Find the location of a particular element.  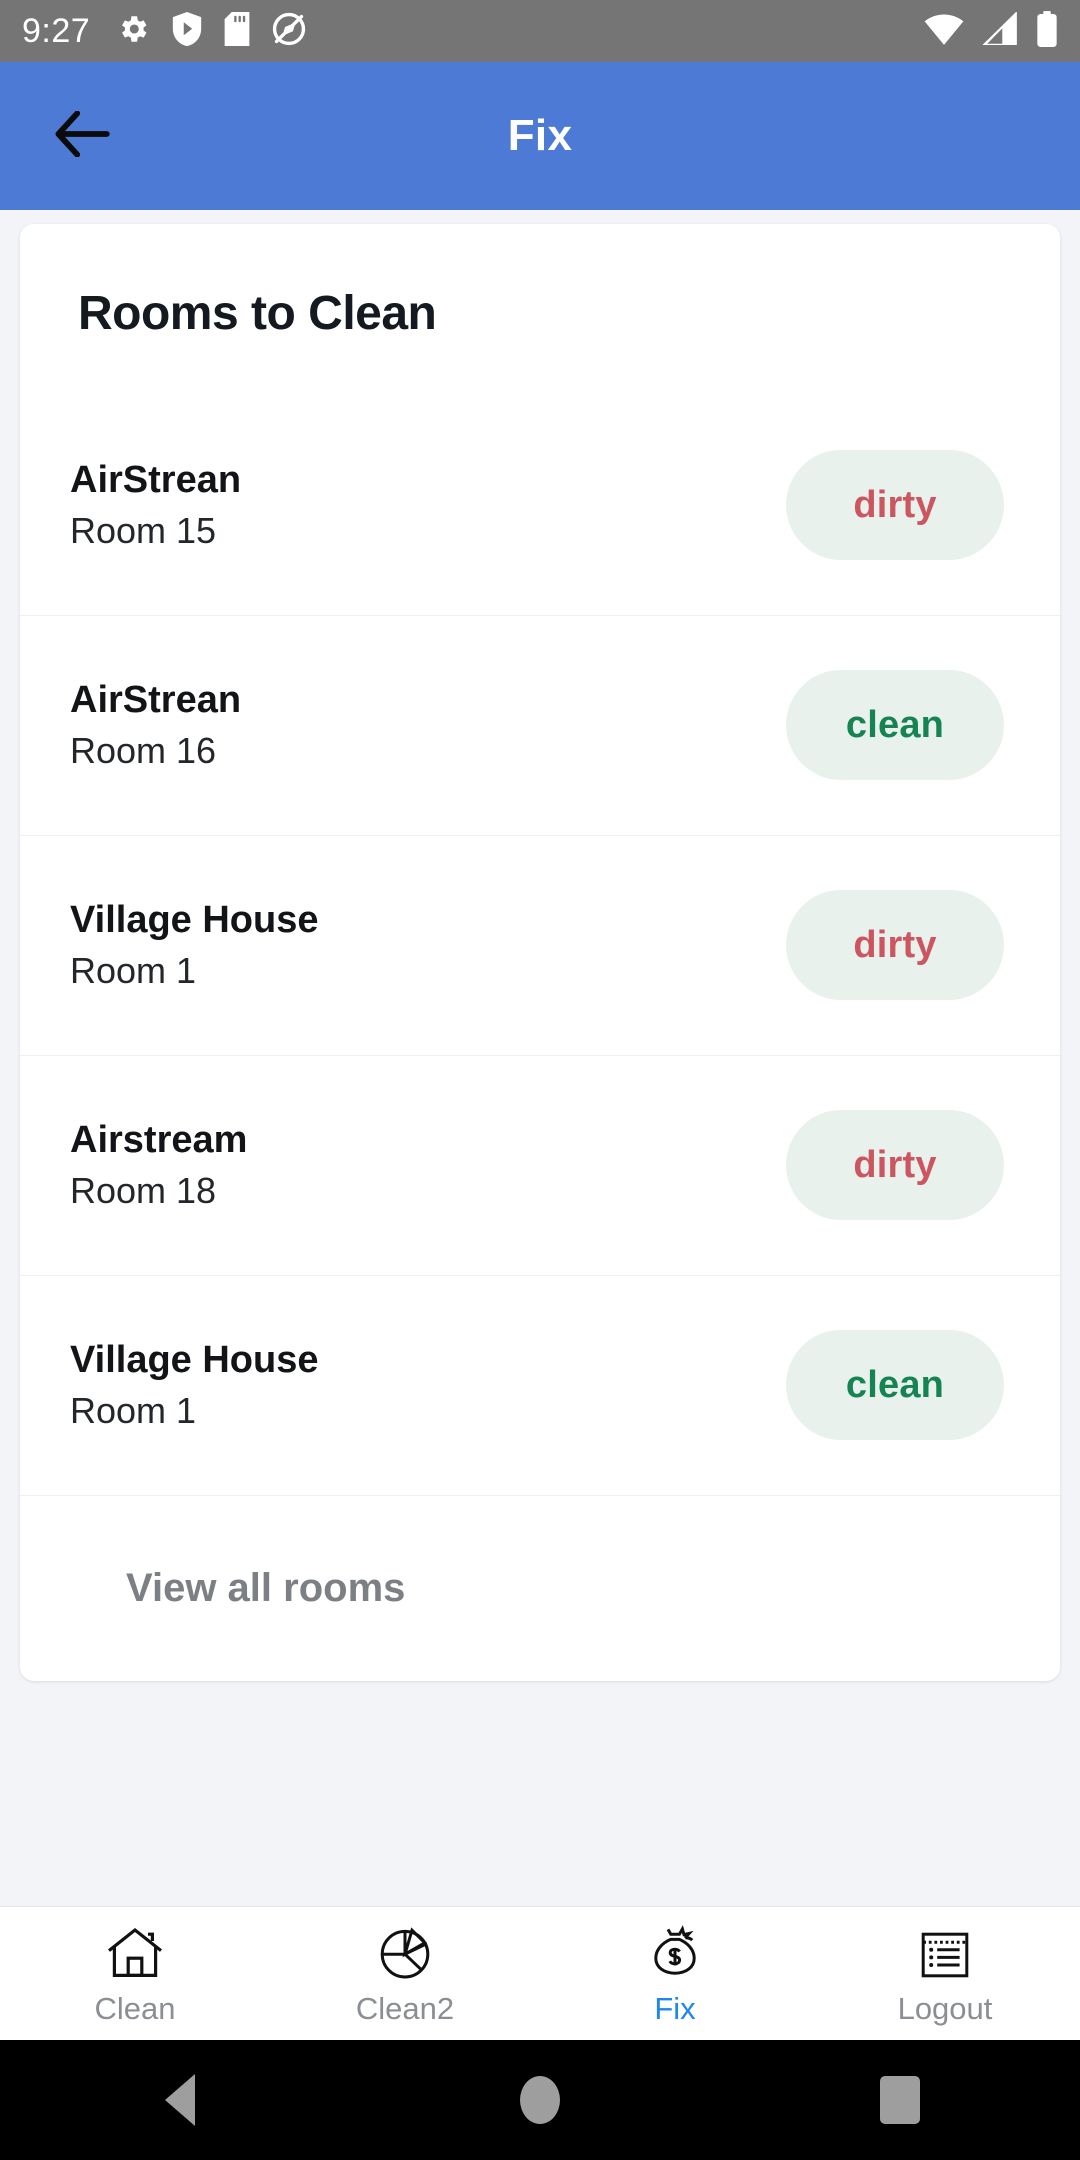

app-bar: Fix is located at coordinates (540, 136).